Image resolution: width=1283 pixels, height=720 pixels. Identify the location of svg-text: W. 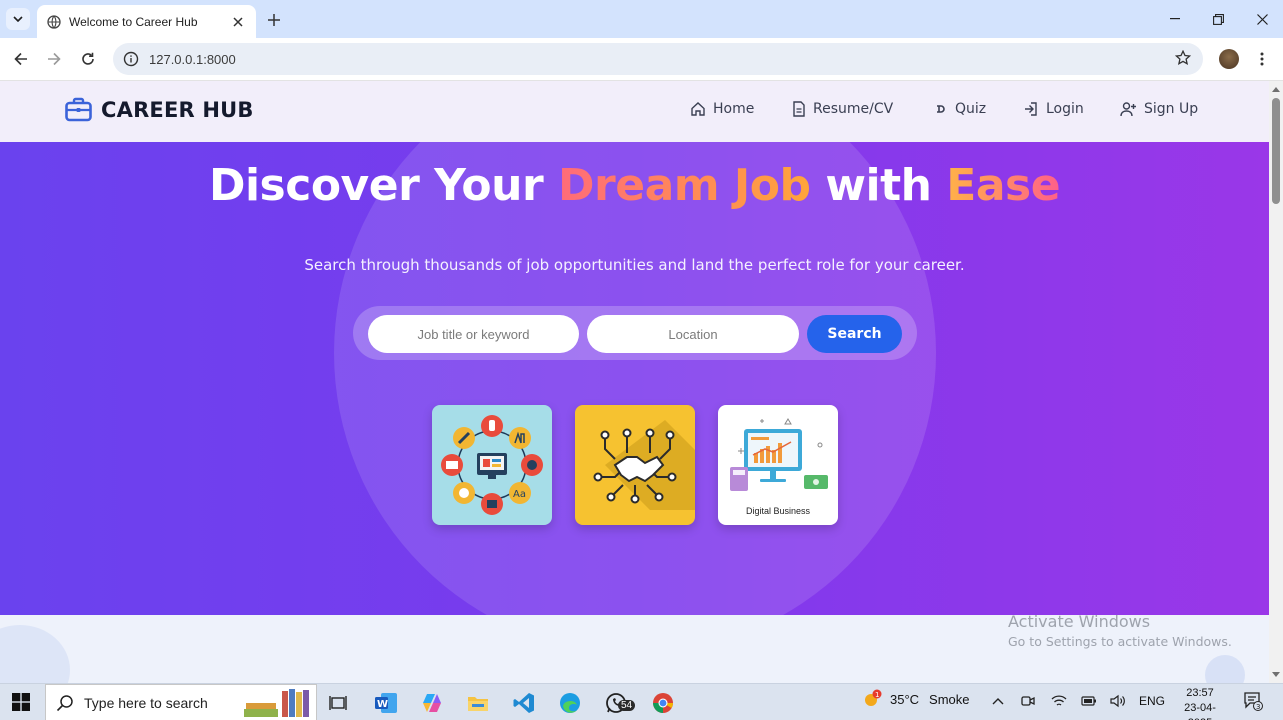
(382, 704).